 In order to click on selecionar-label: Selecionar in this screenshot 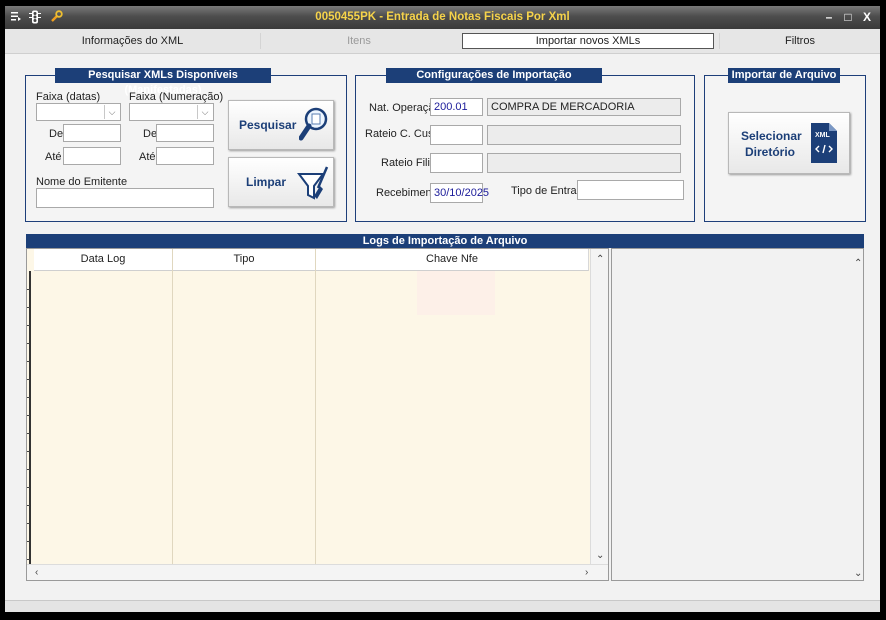, I will do `click(771, 136)`.